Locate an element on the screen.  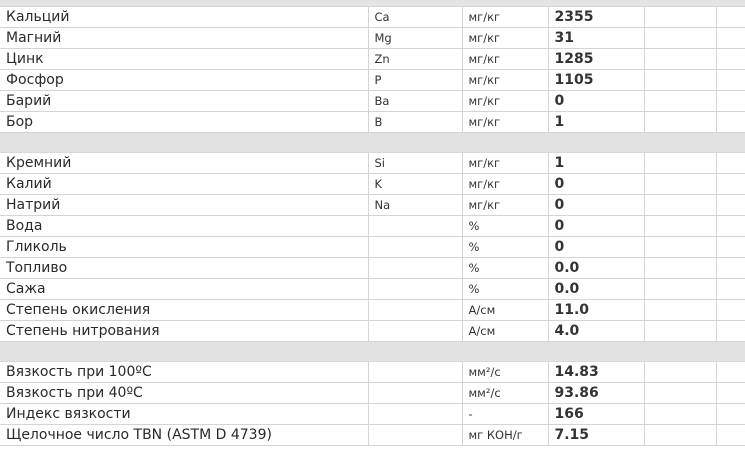
element-symbol-cell: Ca is located at coordinates (415, 17).